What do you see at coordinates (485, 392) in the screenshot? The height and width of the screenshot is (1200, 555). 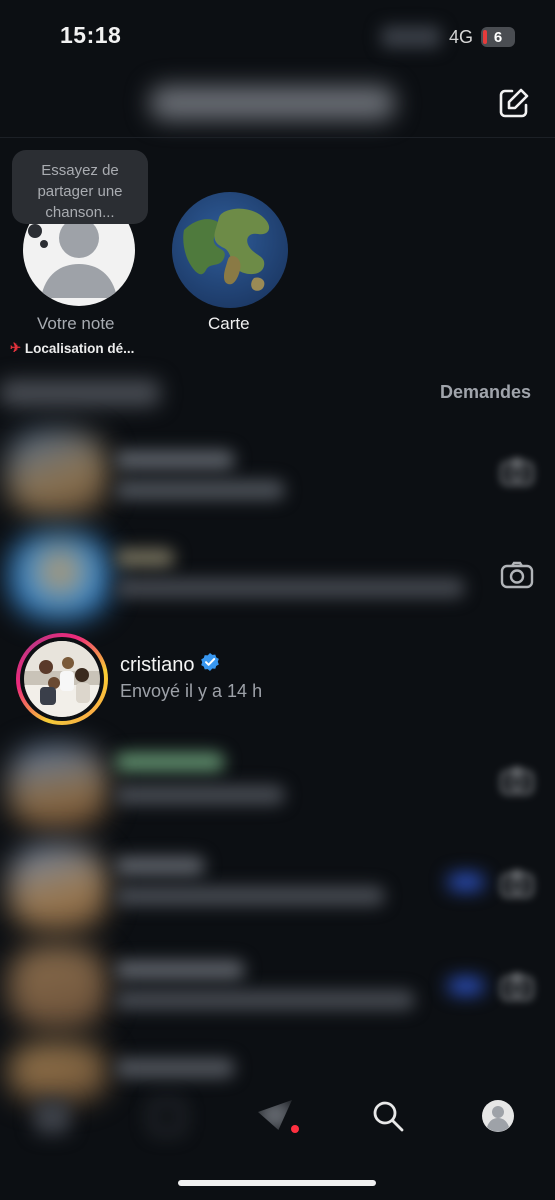 I see `requests-link: Demandes` at bounding box center [485, 392].